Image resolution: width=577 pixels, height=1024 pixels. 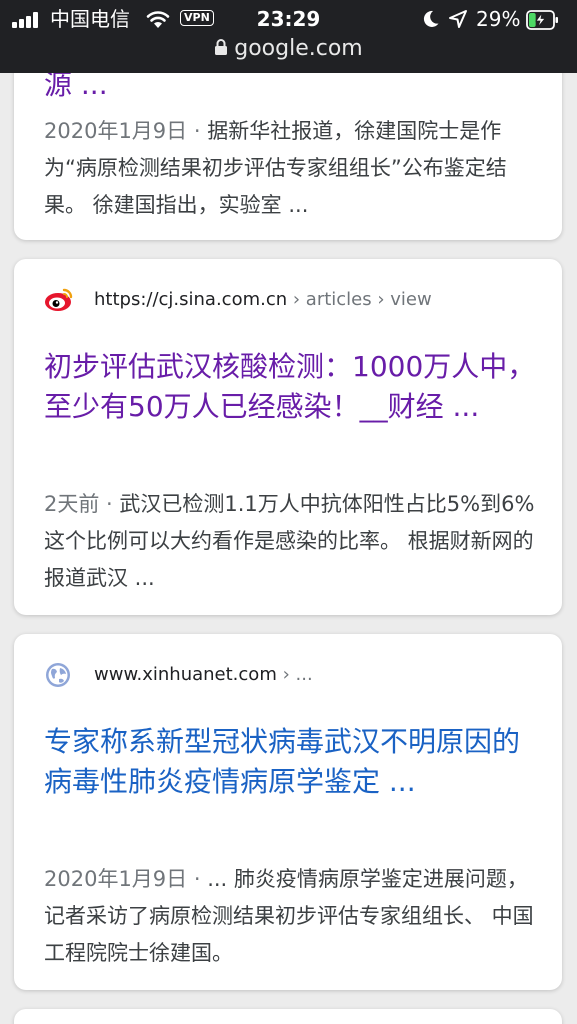 I want to click on battery-charging-icon, so click(x=542, y=20).